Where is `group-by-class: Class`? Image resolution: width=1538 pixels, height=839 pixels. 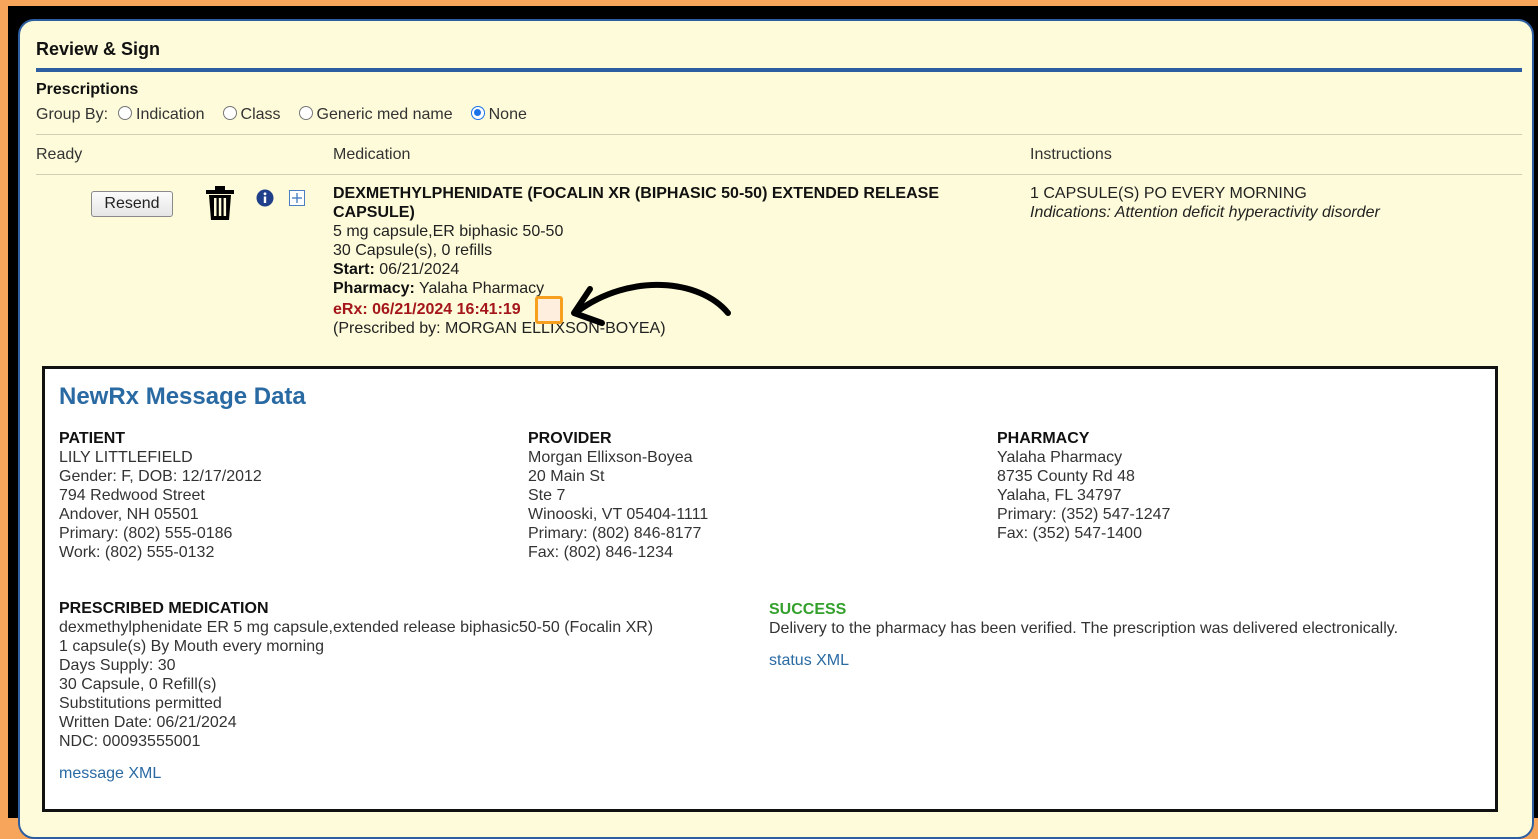 group-by-class: Class is located at coordinates (251, 115).